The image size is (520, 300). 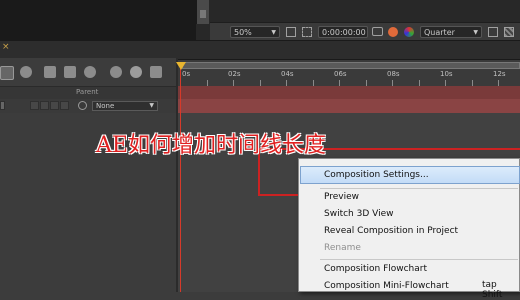 What do you see at coordinates (7, 73) in the screenshot?
I see `comp-mini-flowchart-icon` at bounding box center [7, 73].